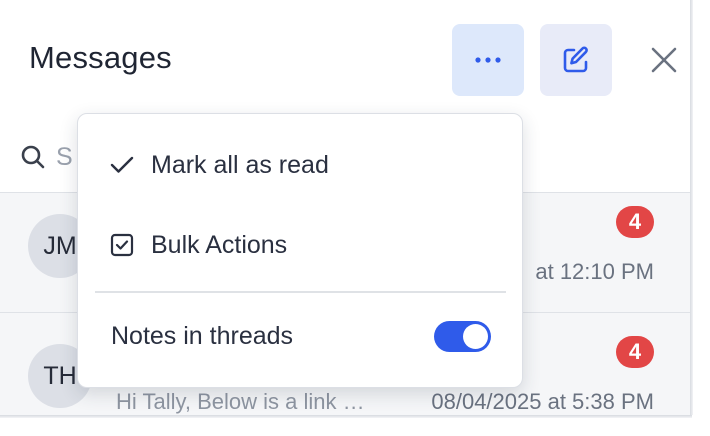 Image resolution: width=710 pixels, height=436 pixels. Describe the element at coordinates (240, 164) in the screenshot. I see `menu-item-label: Mark all as read` at that location.